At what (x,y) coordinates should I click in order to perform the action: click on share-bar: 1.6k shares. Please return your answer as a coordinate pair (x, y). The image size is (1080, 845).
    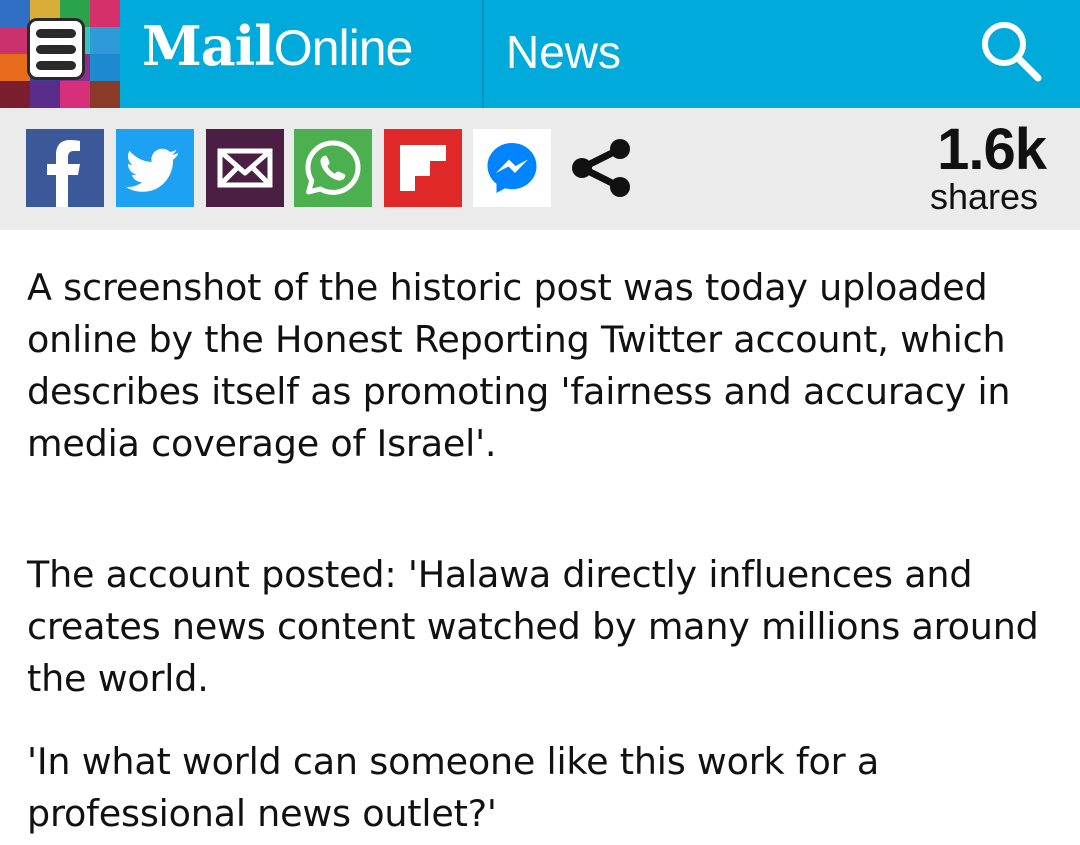
    Looking at the image, I should click on (540, 169).